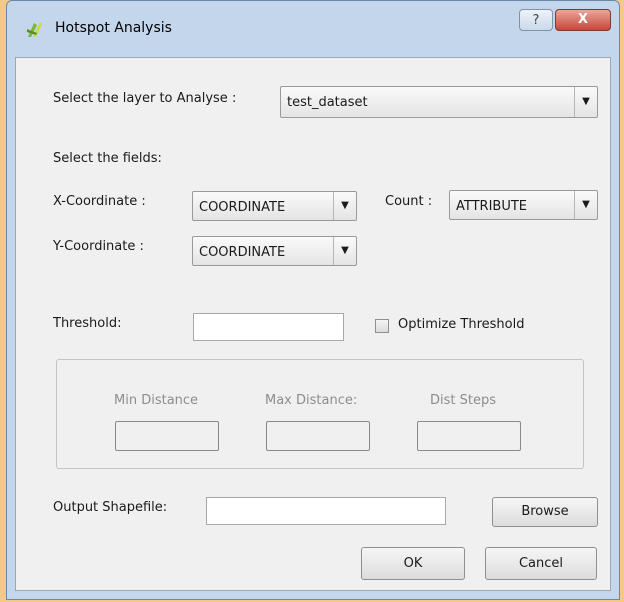 This screenshot has height=602, width=624. I want to click on layer-select-value: test_dataset, so click(327, 102).